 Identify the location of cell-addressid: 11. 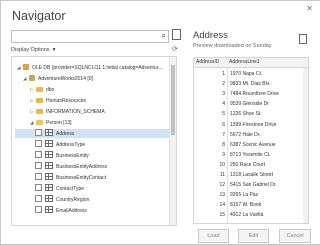
(222, 175).